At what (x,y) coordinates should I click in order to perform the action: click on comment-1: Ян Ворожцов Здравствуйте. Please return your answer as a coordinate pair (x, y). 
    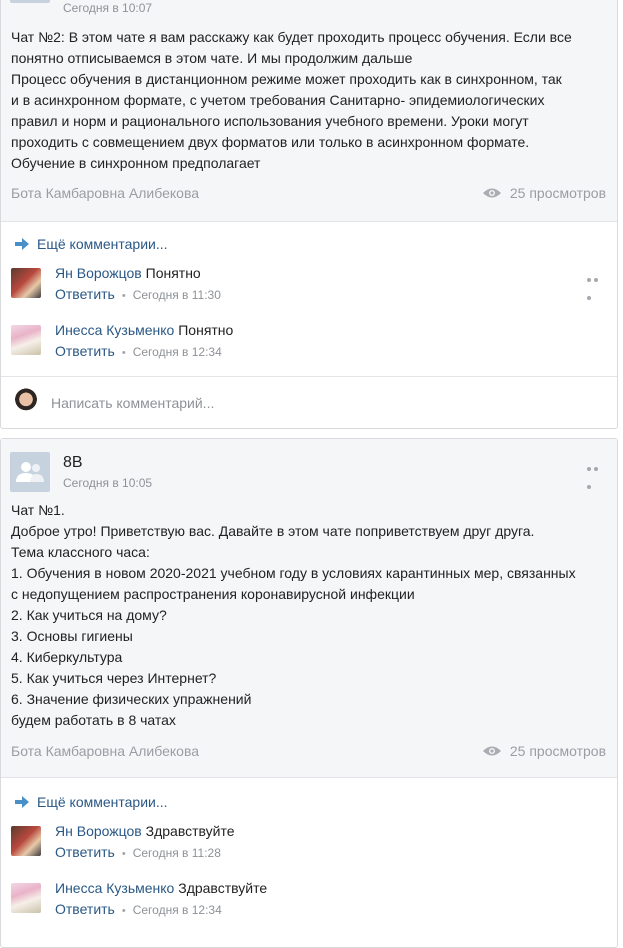
    Looking at the image, I should click on (145, 831).